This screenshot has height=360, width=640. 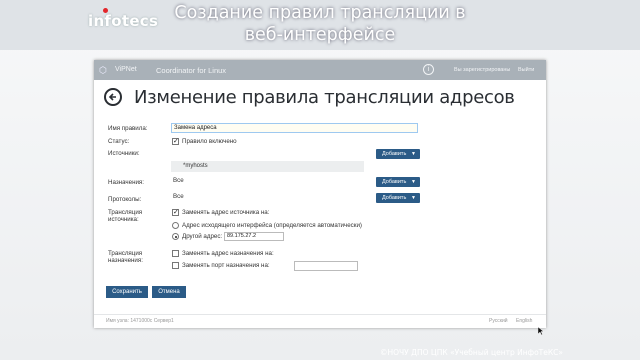 I want to click on rule-enabled-checkbox, so click(x=175, y=141).